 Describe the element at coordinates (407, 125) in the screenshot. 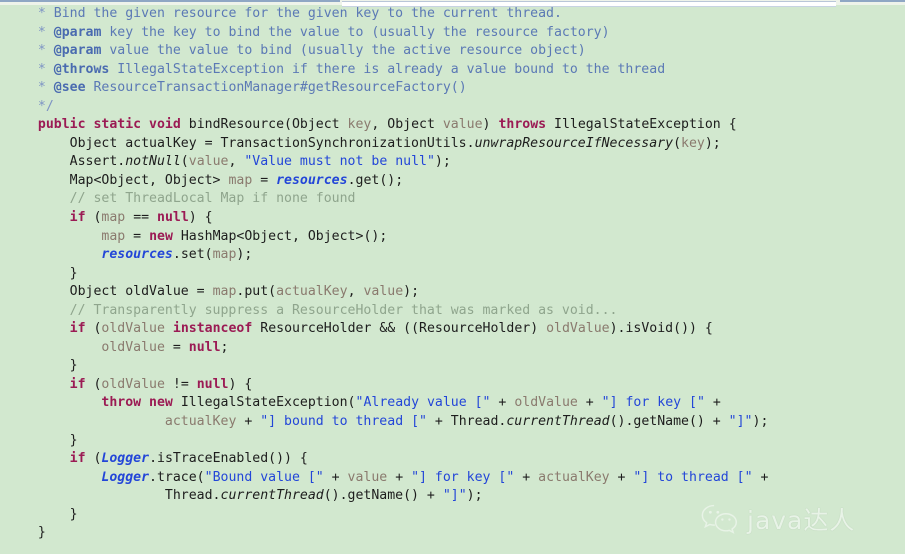

I see `code-token-plain: , Object` at that location.